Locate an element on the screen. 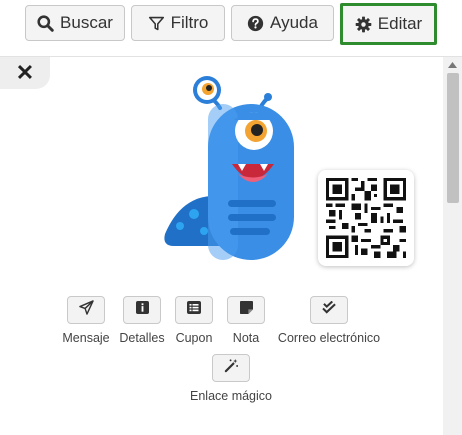 The height and width of the screenshot is (435, 462). help-button: Ayuda is located at coordinates (282, 23).